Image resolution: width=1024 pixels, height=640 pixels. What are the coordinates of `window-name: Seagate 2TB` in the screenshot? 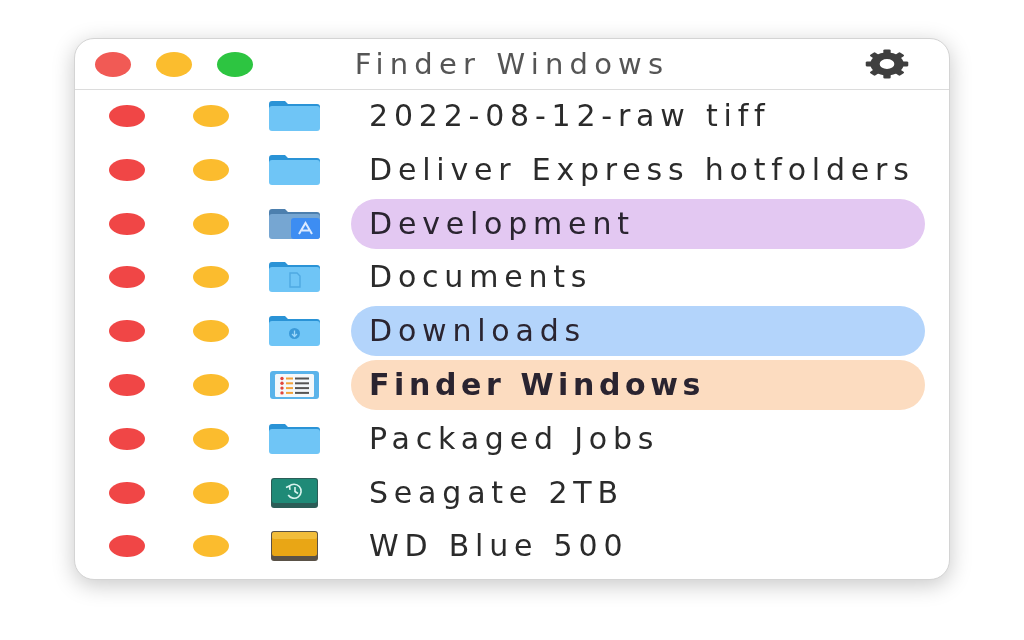 It's located at (496, 492).